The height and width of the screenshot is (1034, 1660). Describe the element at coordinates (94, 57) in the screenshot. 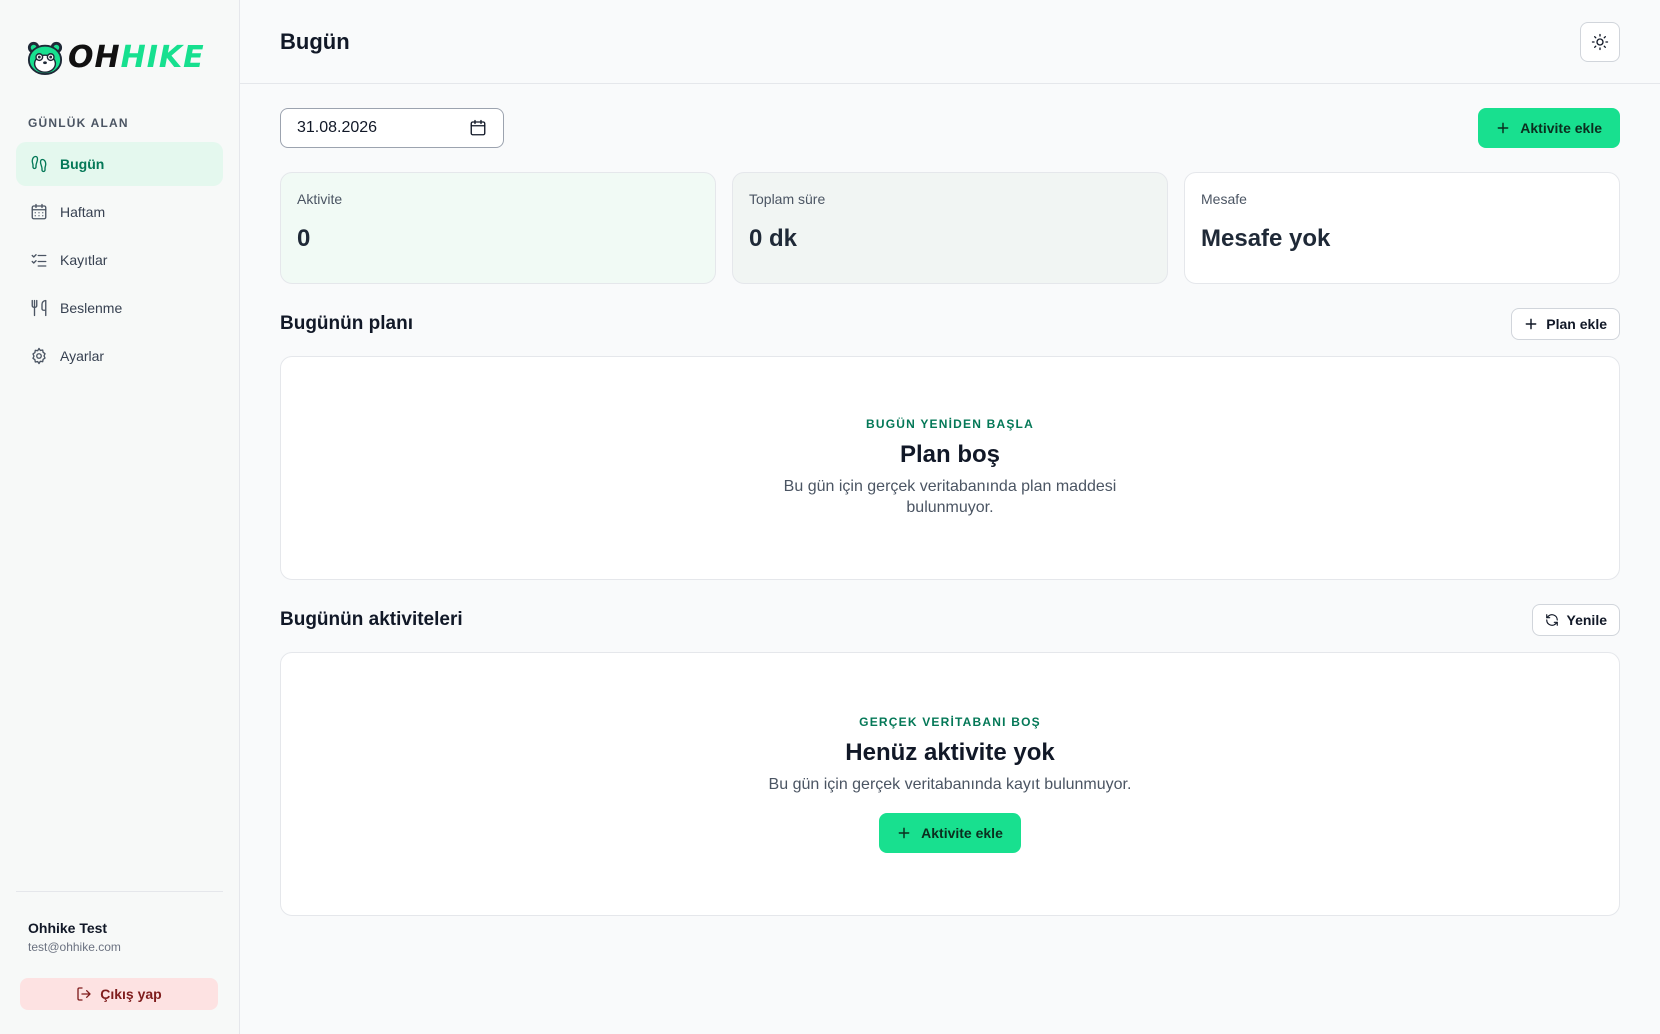

I see `brand-part-1: OH` at that location.